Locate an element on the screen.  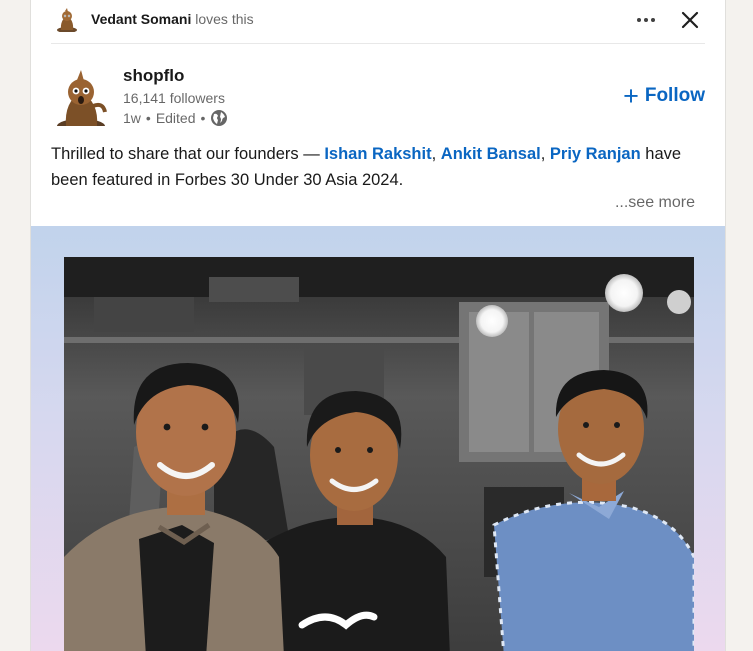
ellipsis-icon is located at coordinates (646, 20).